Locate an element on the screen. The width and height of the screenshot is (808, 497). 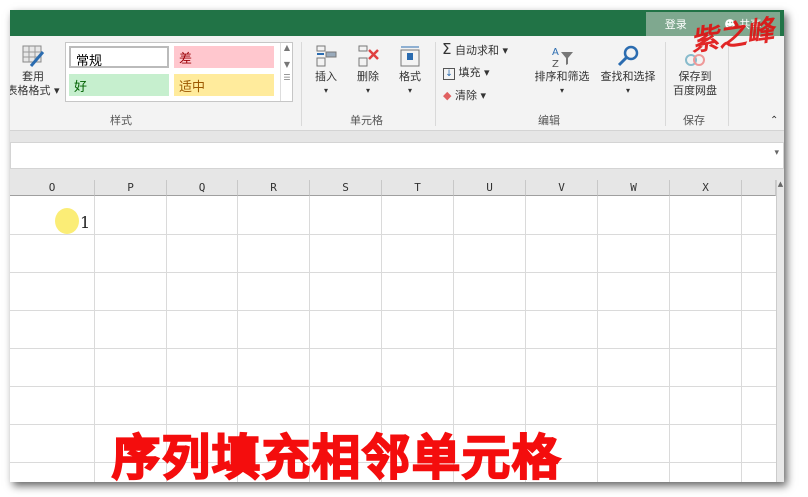
delete-cells-icon is located at coordinates (368, 56).